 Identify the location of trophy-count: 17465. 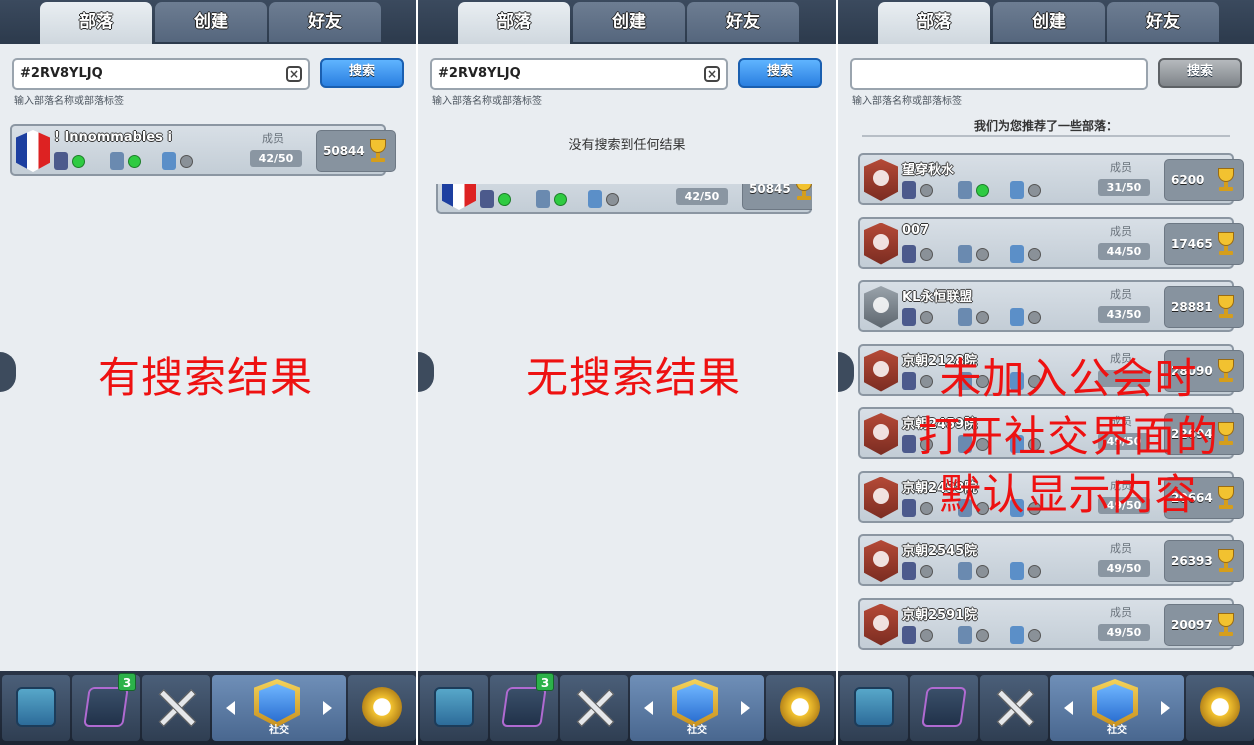
(1192, 243).